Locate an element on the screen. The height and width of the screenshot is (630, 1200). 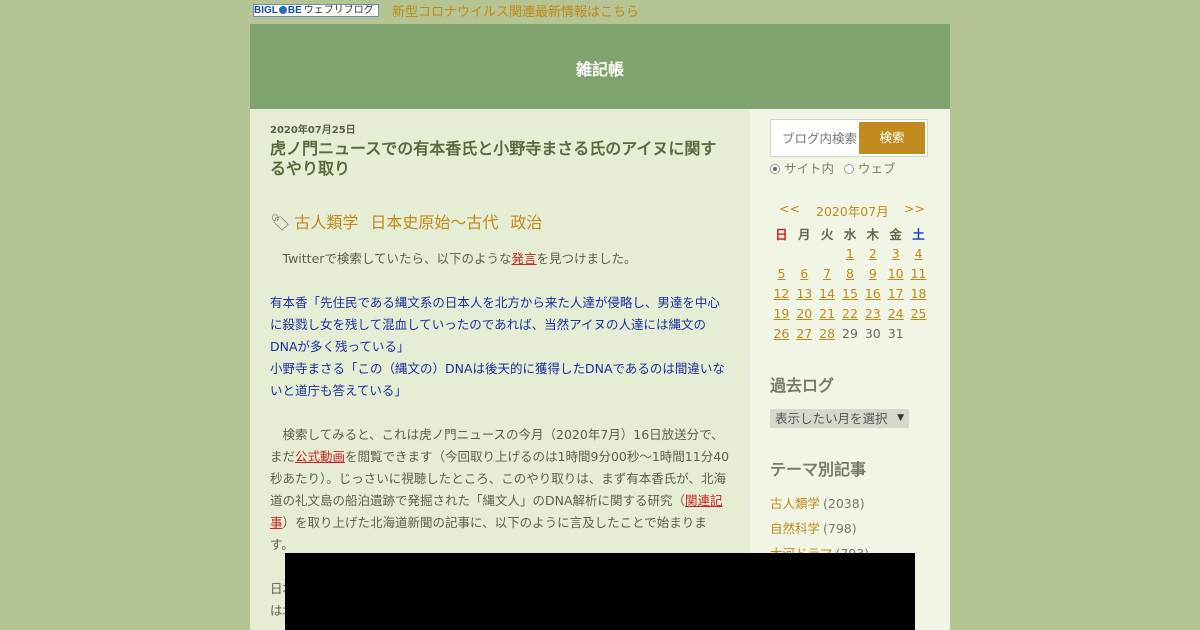
archive-heading: 過去ログ is located at coordinates (802, 385).